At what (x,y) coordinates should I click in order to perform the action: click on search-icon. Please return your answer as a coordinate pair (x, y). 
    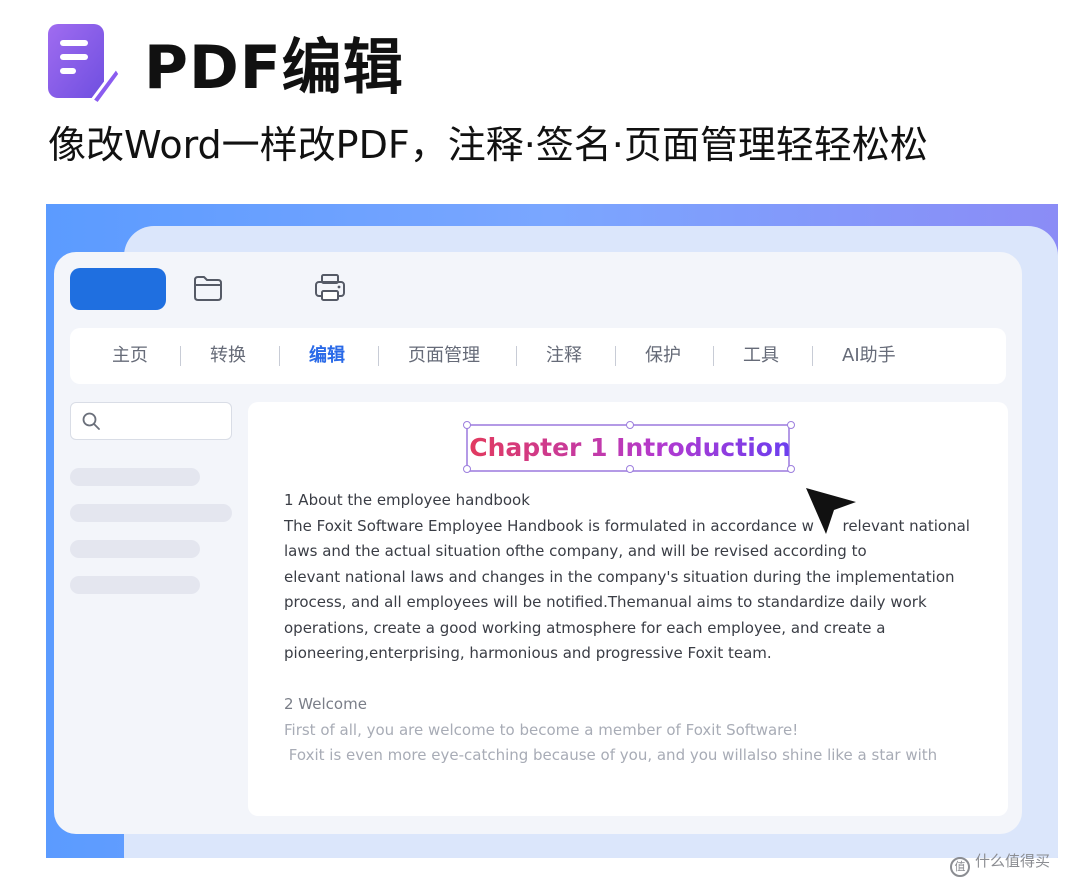
    Looking at the image, I should click on (91, 421).